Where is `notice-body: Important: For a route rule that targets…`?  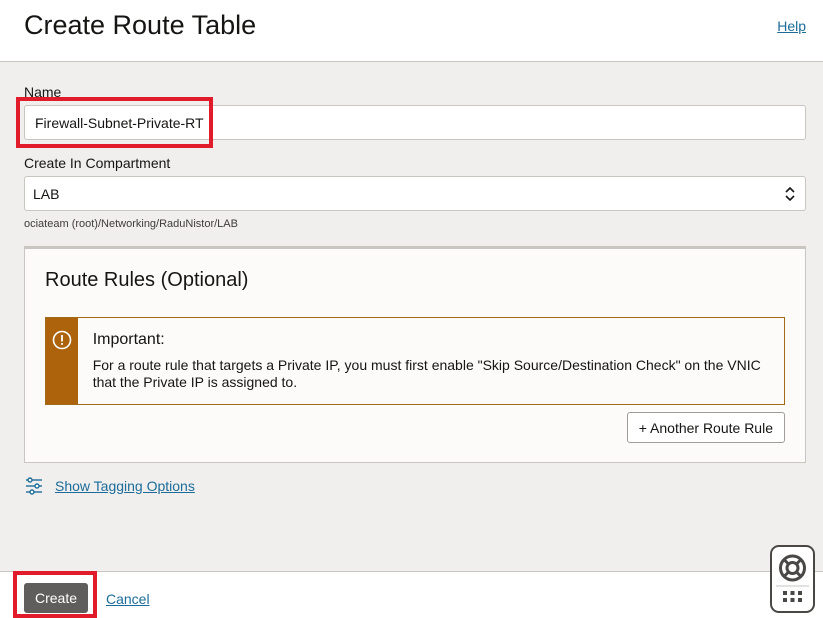
notice-body: Important: For a route rule that targets… is located at coordinates (431, 361).